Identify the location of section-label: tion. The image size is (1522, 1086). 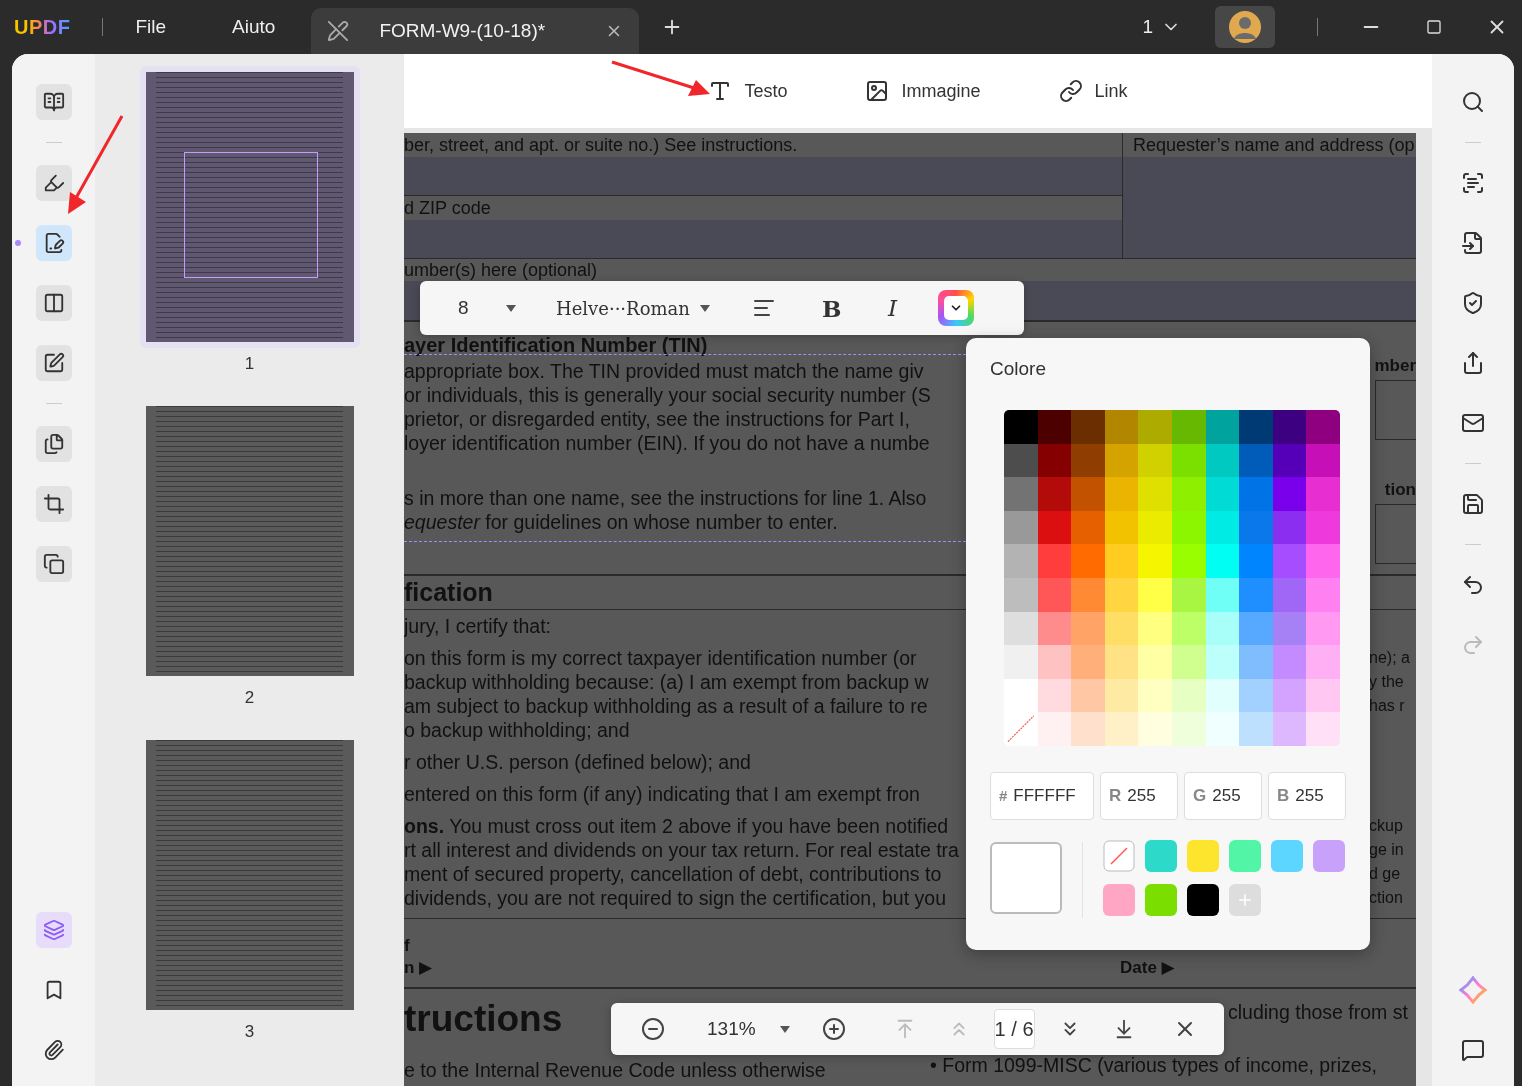
(1400, 490).